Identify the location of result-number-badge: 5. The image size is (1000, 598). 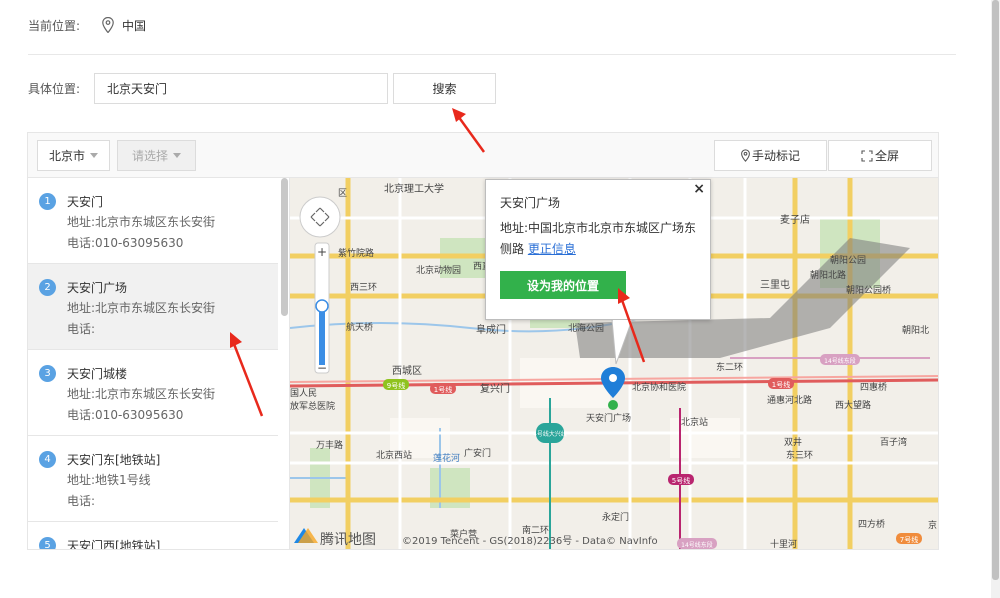
(47, 543).